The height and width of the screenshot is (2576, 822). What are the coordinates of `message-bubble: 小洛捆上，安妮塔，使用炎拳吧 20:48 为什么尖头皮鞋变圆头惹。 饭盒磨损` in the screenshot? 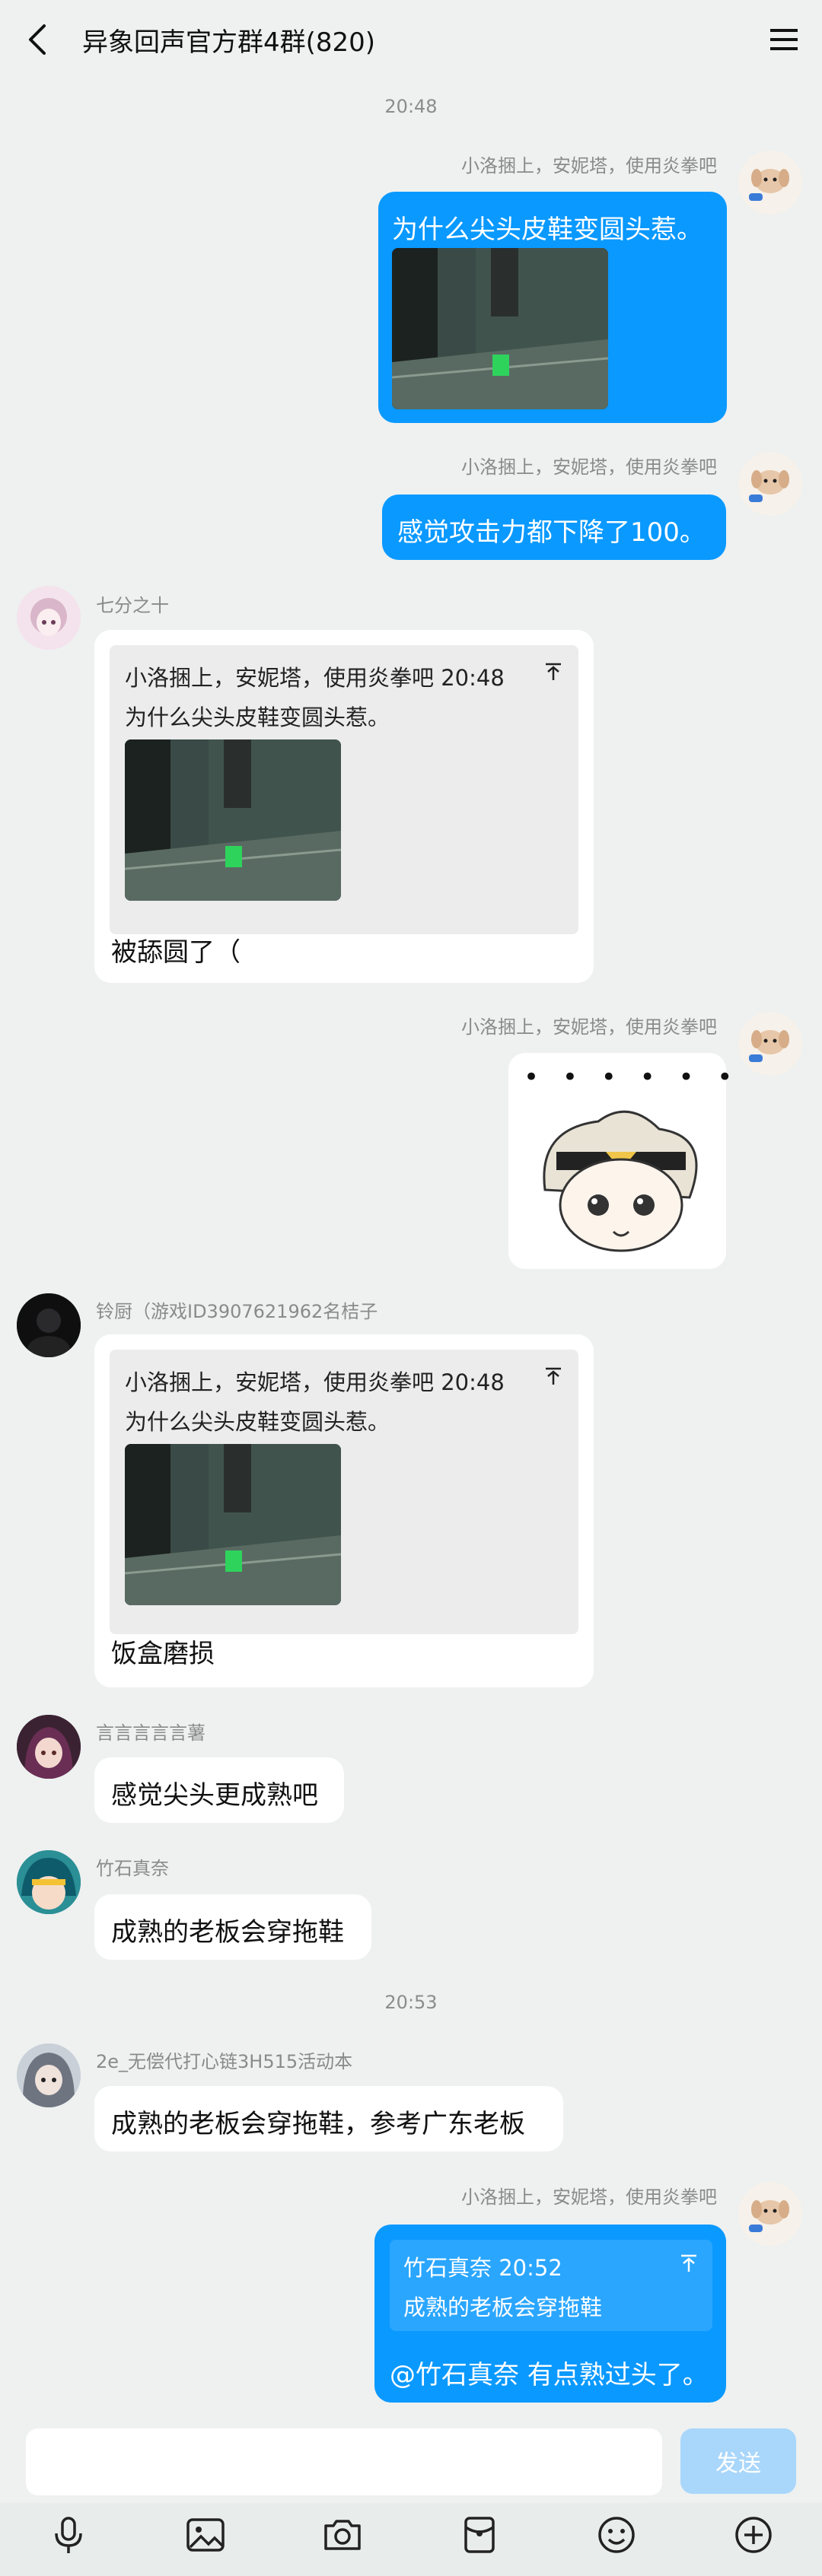 It's located at (344, 1511).